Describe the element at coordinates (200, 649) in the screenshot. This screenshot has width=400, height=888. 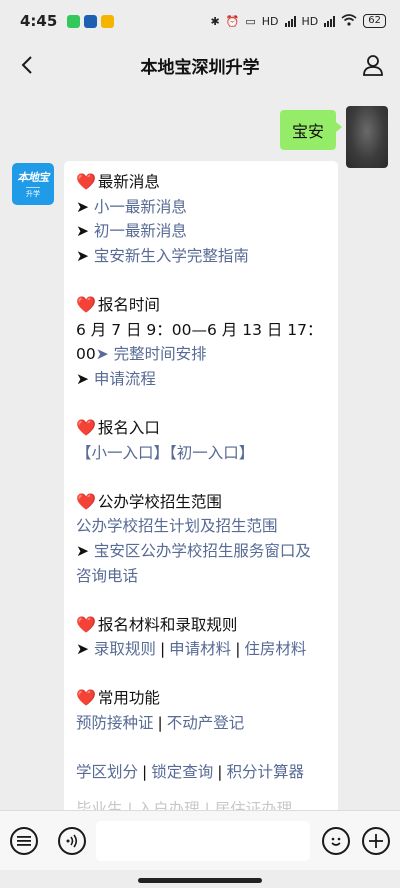
I see `link-application-materials: 申请材料` at that location.